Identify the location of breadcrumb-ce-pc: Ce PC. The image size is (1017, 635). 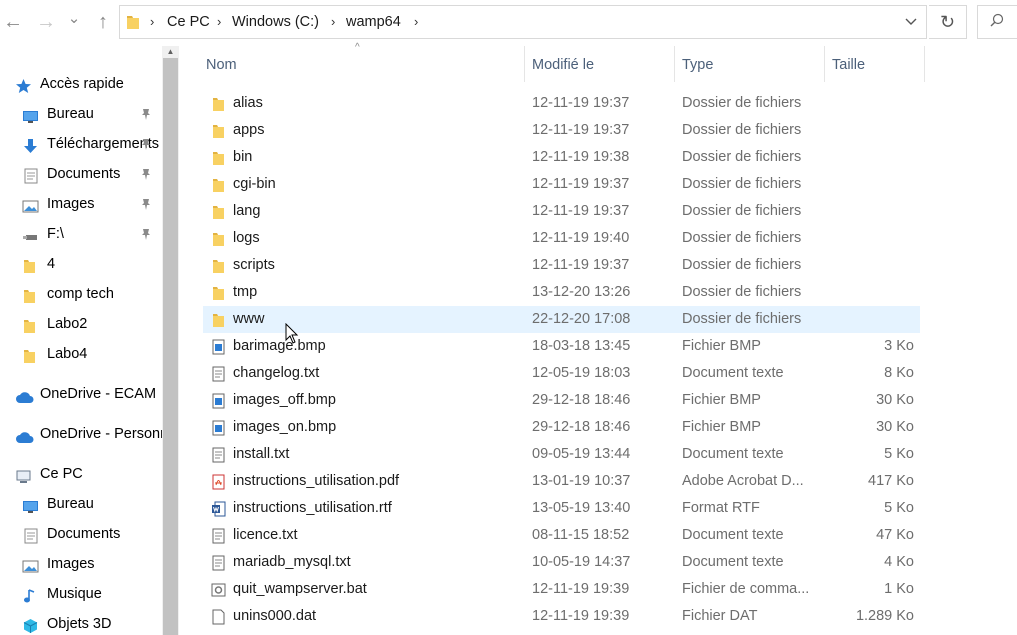
(188, 22).